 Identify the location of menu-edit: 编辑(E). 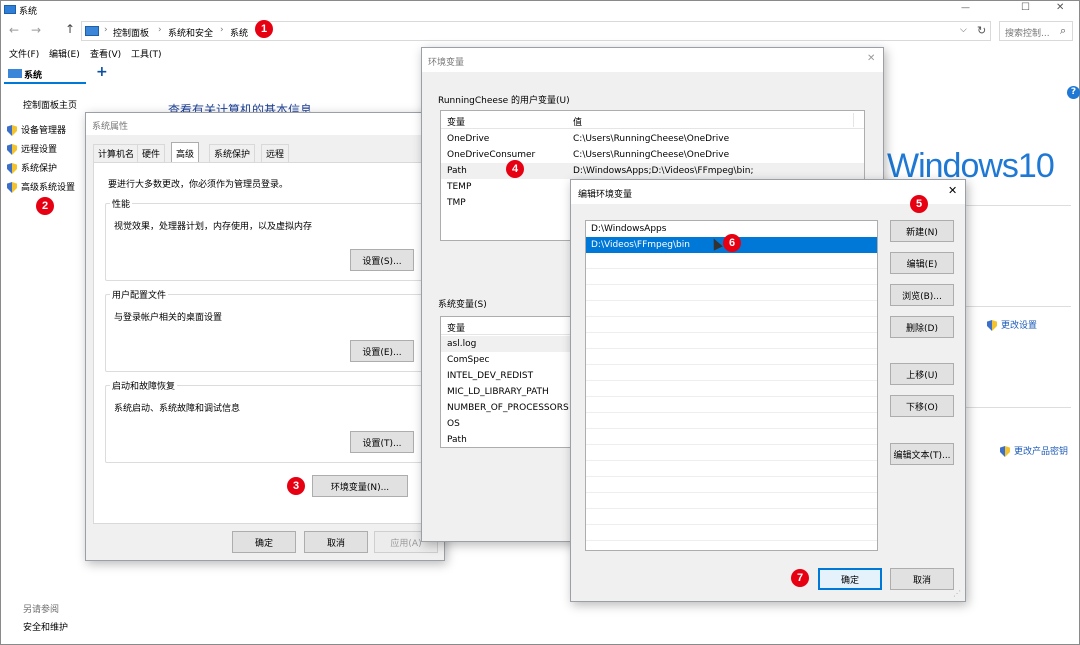
(64, 53).